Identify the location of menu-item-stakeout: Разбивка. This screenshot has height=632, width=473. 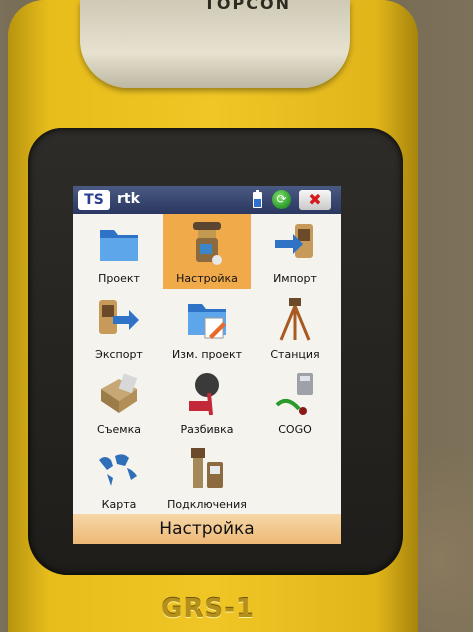
(207, 402).